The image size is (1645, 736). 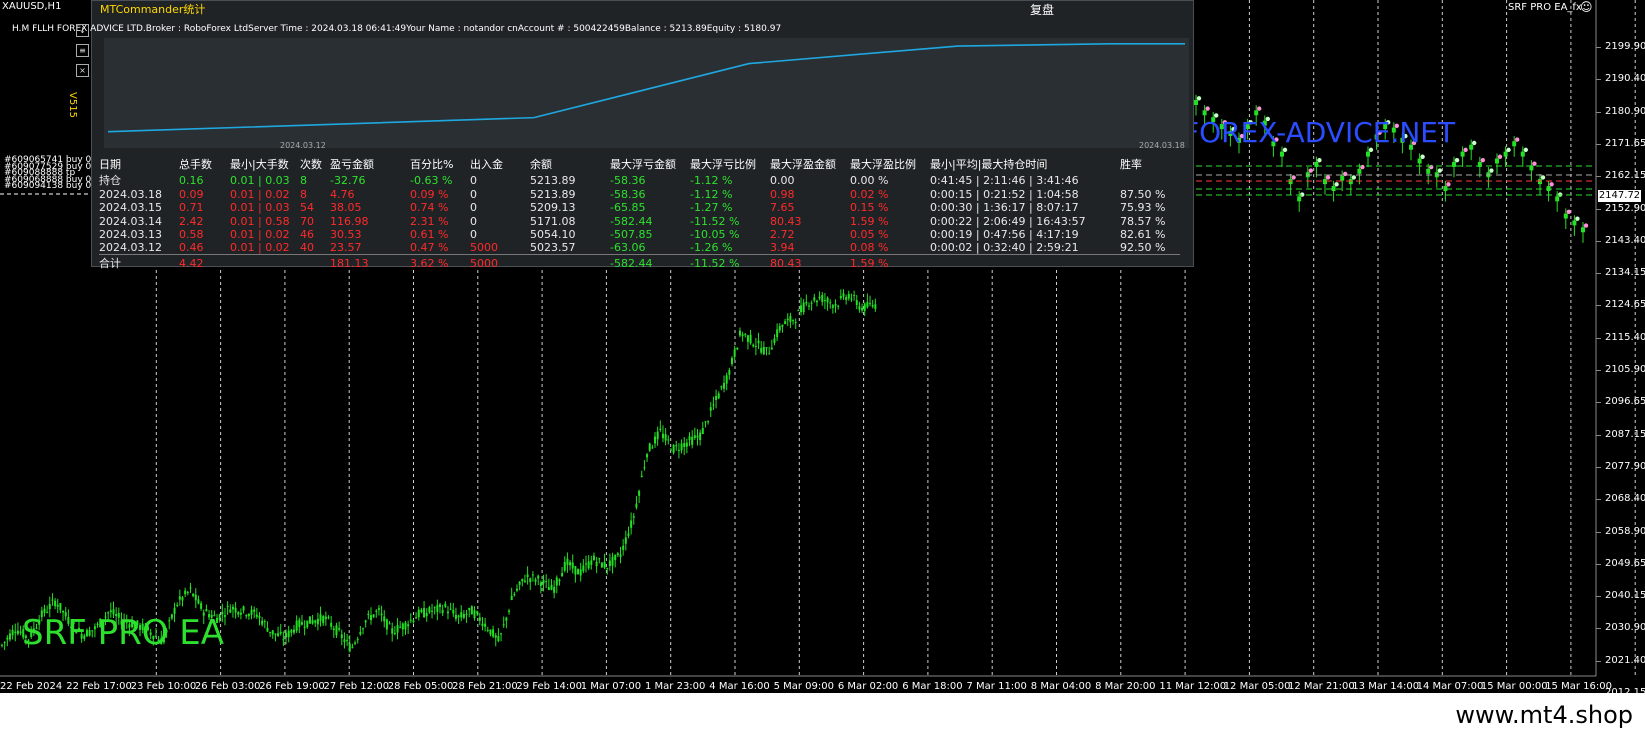 I want to click on table-cell: 2.31 %, so click(x=429, y=221).